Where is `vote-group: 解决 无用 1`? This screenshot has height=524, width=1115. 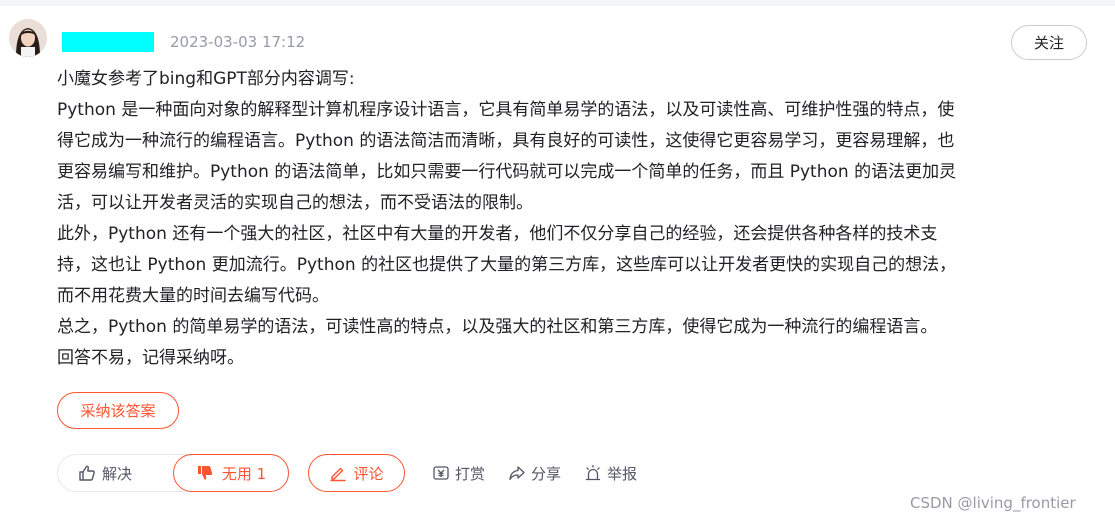 vote-group: 解决 无用 1 is located at coordinates (173, 473).